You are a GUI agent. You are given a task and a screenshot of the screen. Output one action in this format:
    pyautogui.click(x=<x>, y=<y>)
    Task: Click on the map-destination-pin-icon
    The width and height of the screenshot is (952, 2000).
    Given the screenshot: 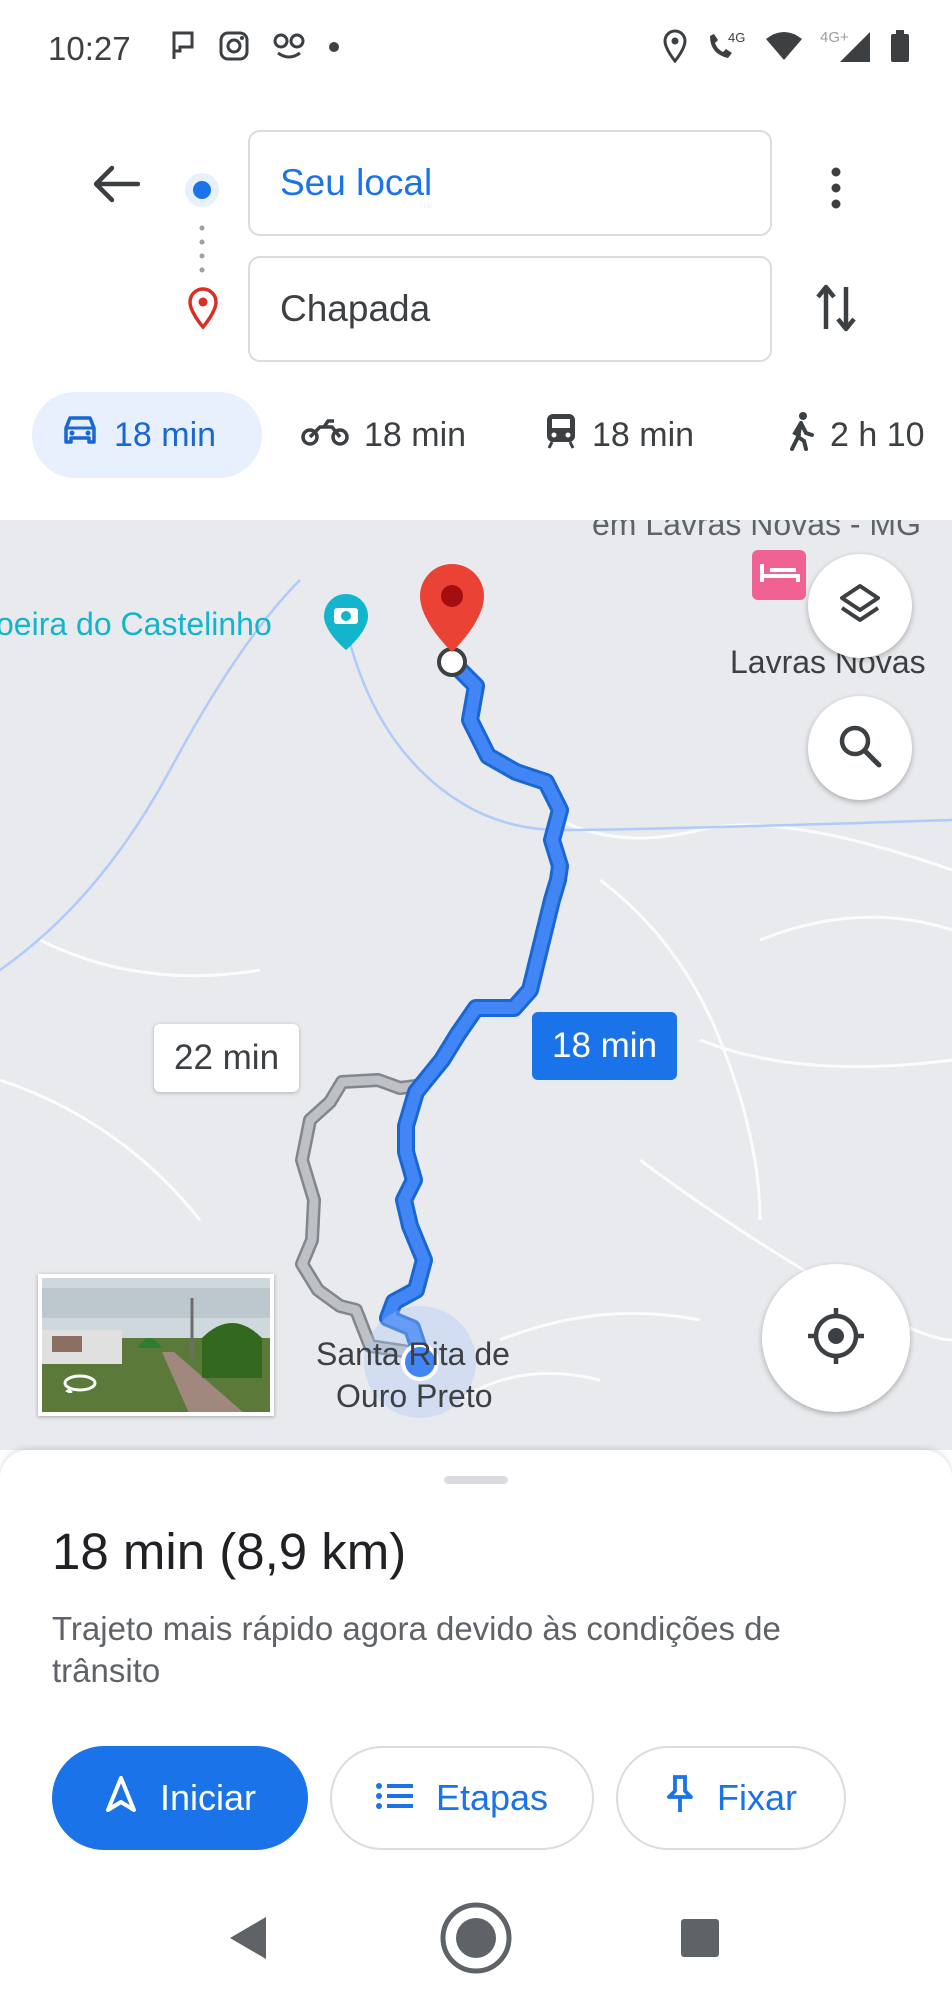 What is the action you would take?
    pyautogui.click(x=452, y=608)
    